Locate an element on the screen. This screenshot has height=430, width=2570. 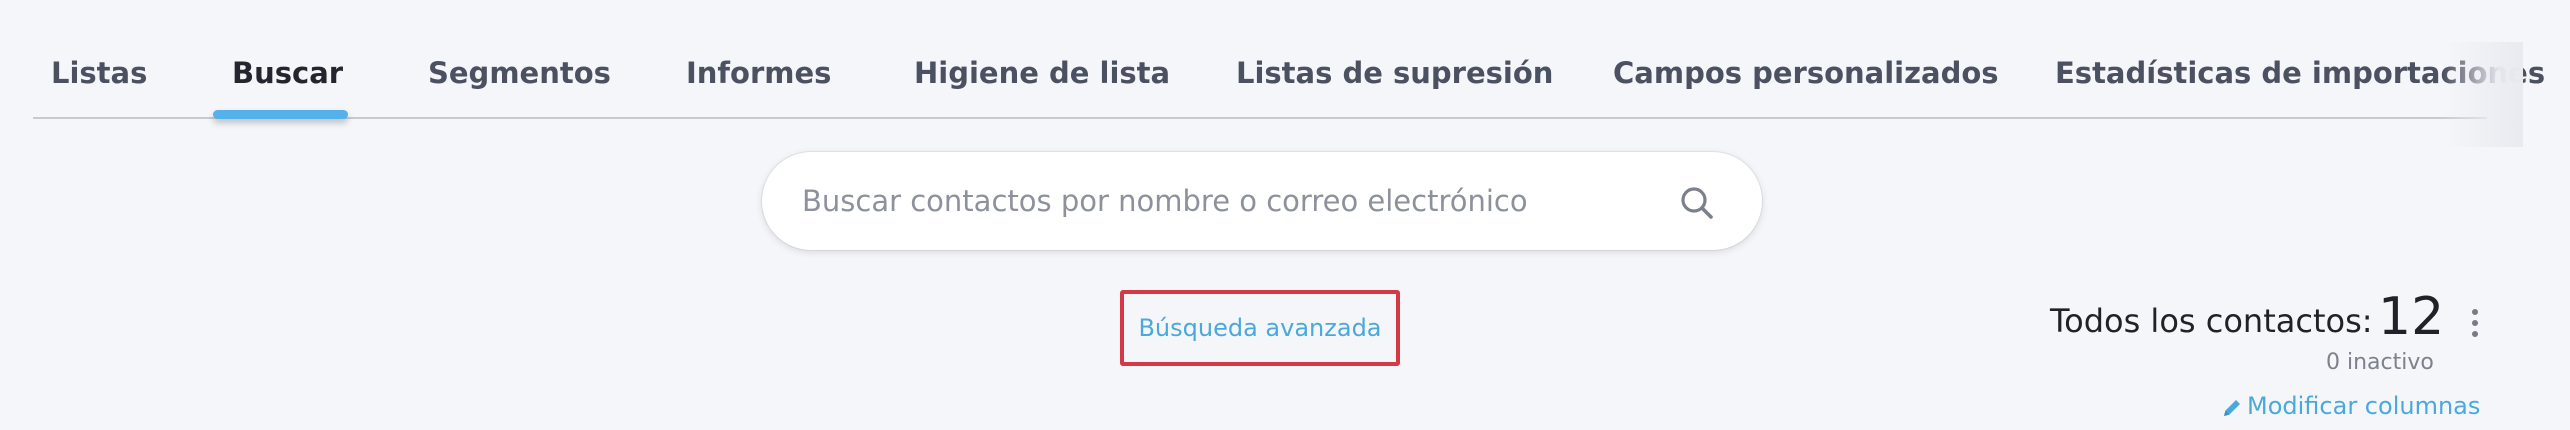
advanced-search-link: Búsqueda avanzada is located at coordinates (1260, 328).